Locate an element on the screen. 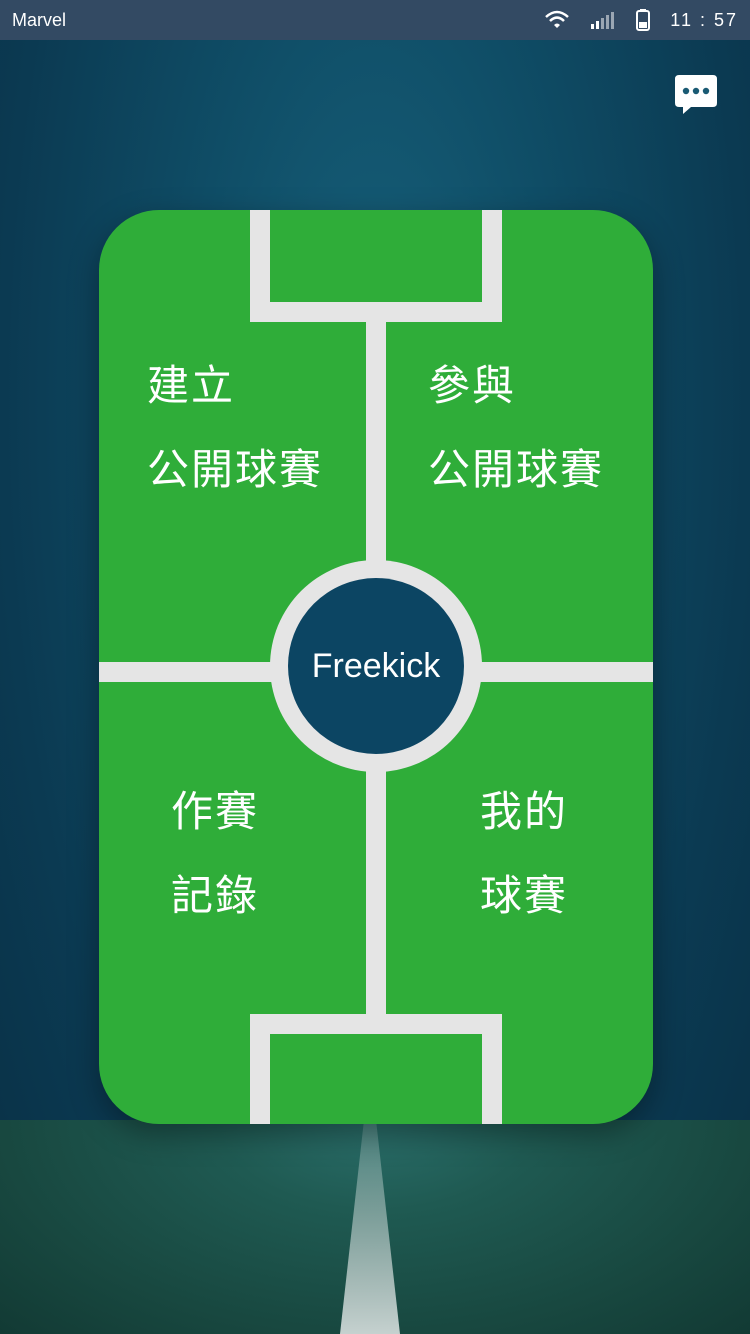  status-bar: Marvel 11 : 57 is located at coordinates (375, 20).